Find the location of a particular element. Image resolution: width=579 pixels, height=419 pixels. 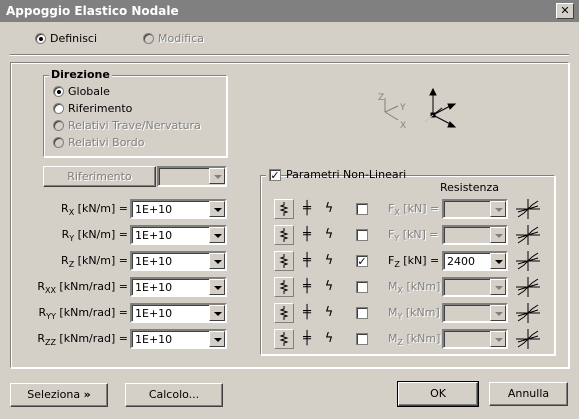

definisci-label: Definisci is located at coordinates (74, 38).